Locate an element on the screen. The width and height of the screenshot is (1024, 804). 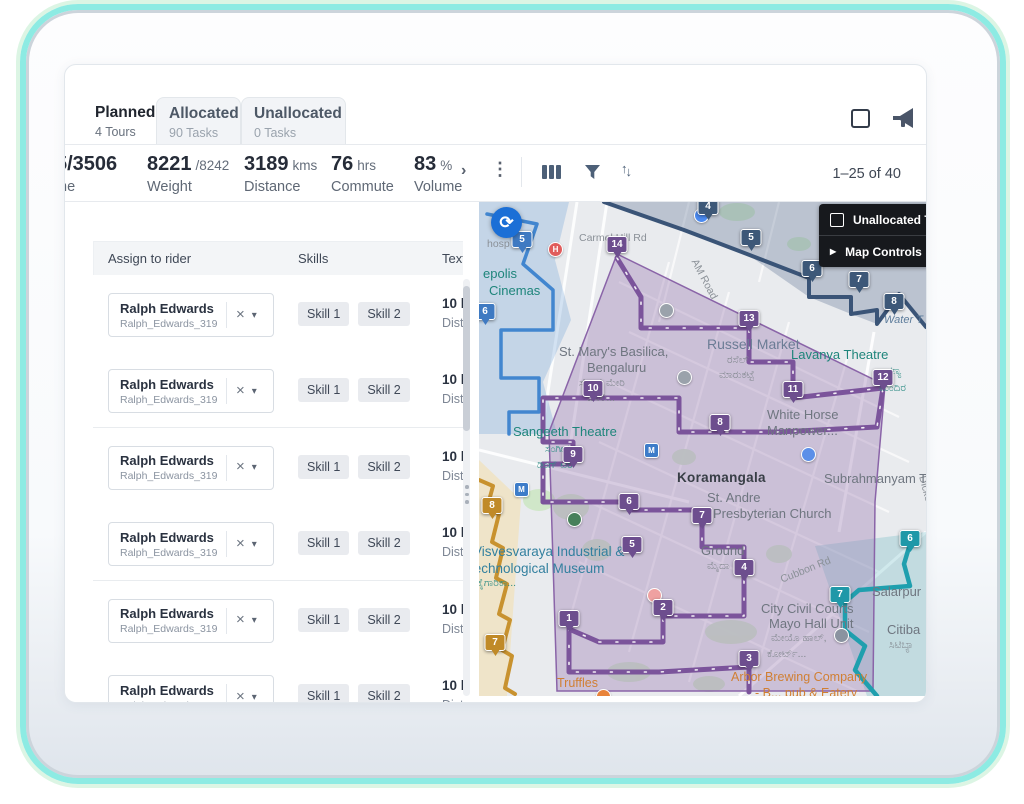
header-assign-to-rider: Assign to rider is located at coordinates (150, 258).